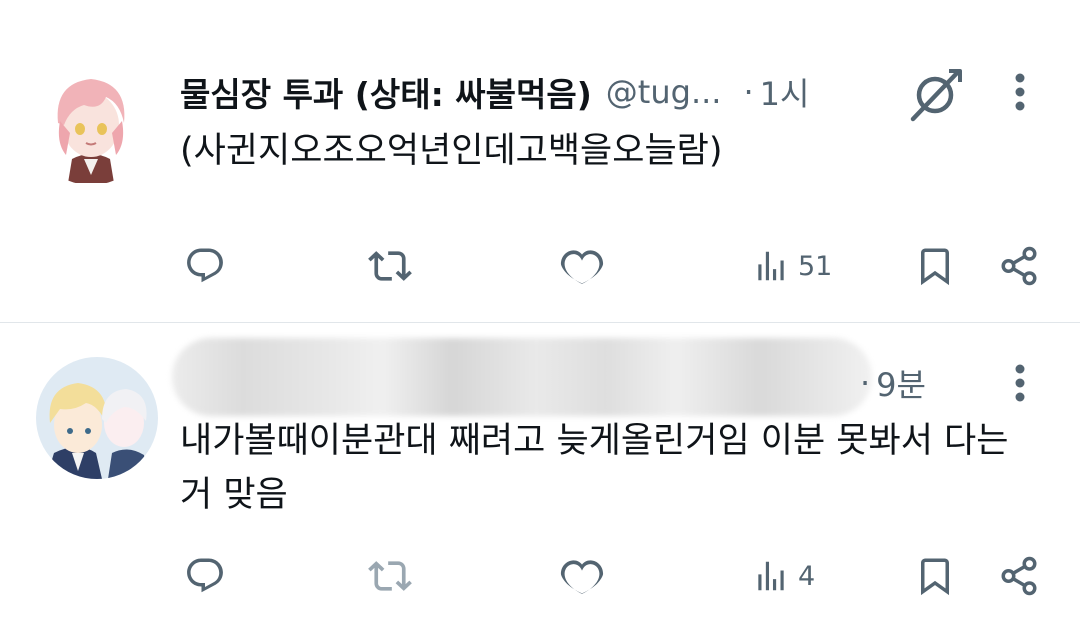 This screenshot has width=1080, height=627. I want to click on action-bar: 4, so click(540, 576).